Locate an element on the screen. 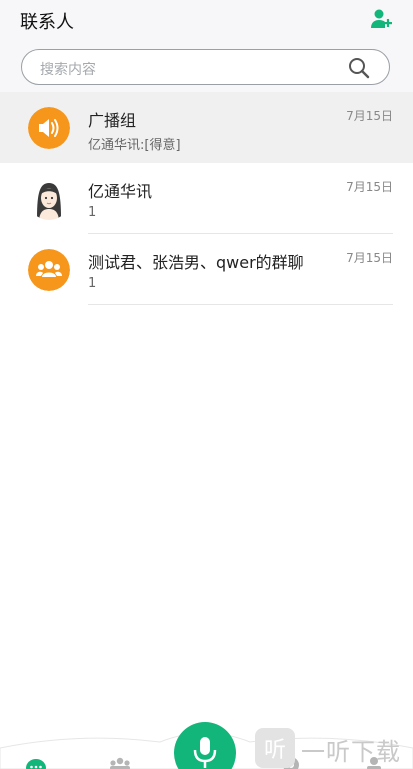 The height and width of the screenshot is (769, 413). add-contact-icon is located at coordinates (381, 19).